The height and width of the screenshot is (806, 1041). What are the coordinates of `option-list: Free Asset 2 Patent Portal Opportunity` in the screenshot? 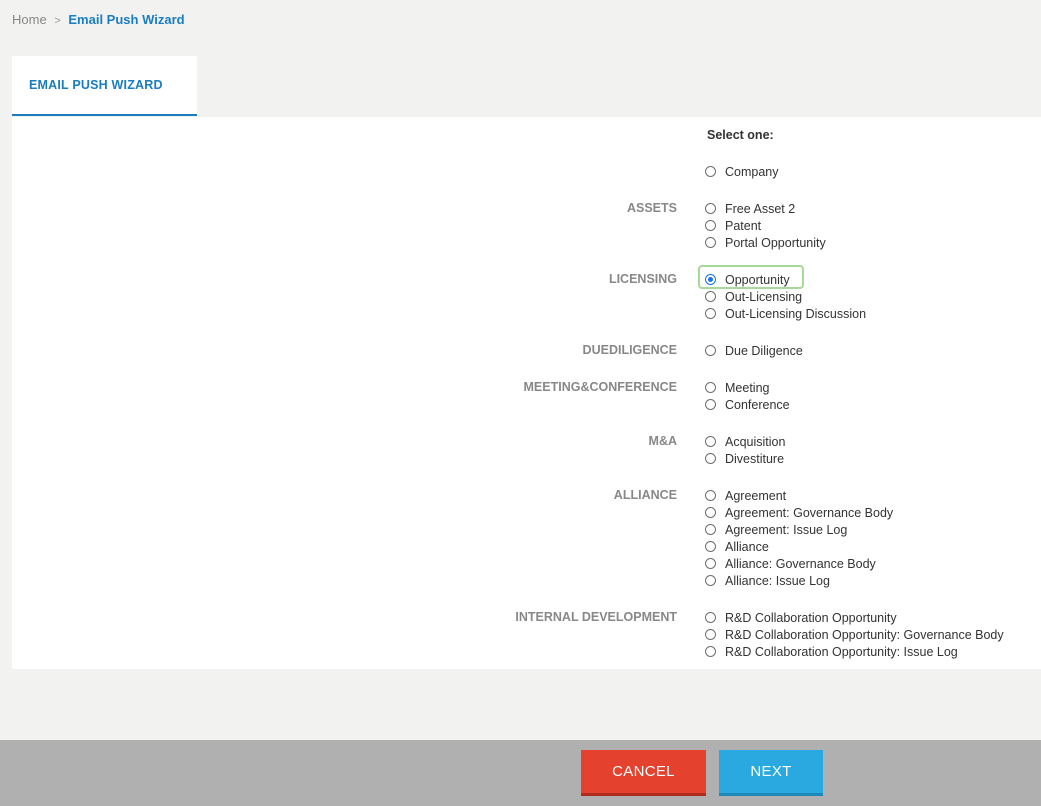 It's located at (765, 225).